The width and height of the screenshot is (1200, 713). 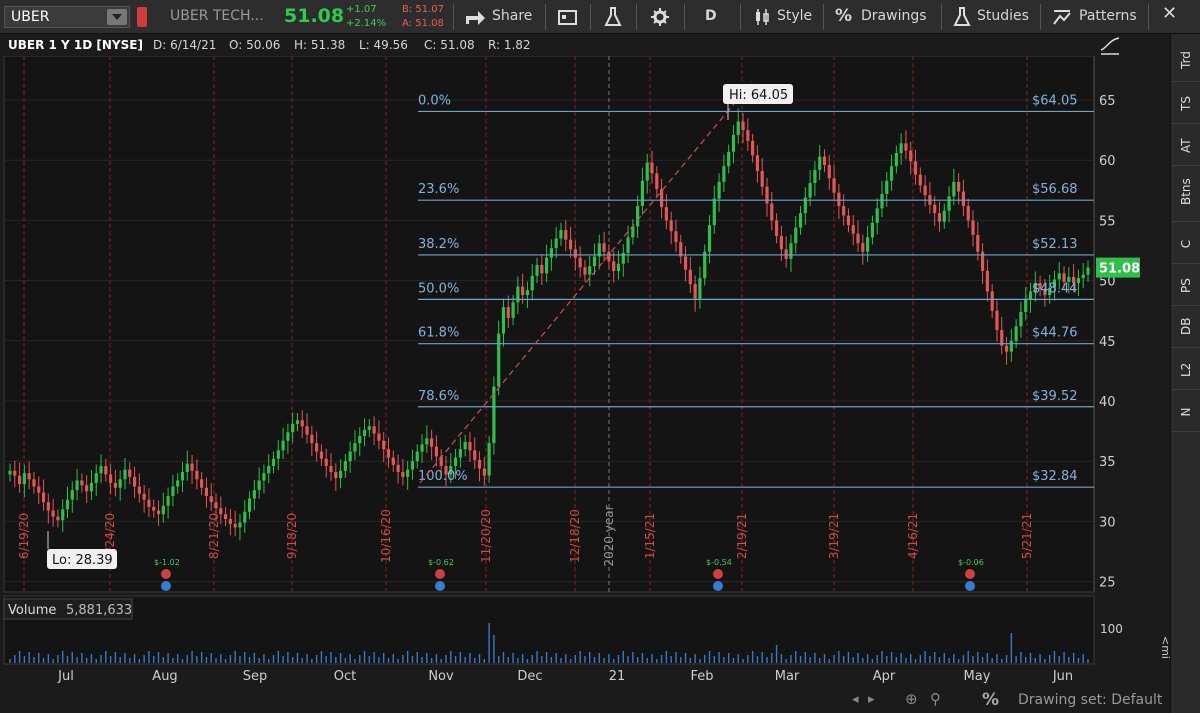 I want to click on hi-label: Hi: 64.05, so click(x=758, y=95).